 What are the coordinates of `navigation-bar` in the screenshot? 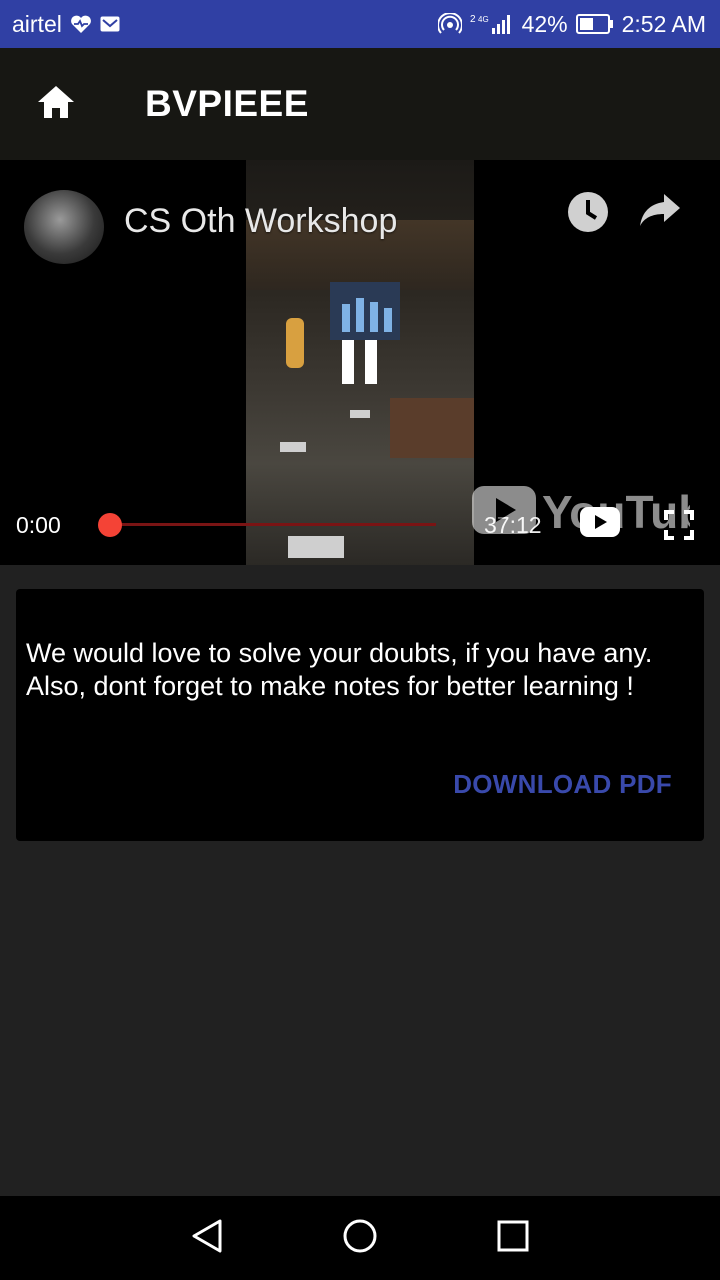 It's located at (360, 1238).